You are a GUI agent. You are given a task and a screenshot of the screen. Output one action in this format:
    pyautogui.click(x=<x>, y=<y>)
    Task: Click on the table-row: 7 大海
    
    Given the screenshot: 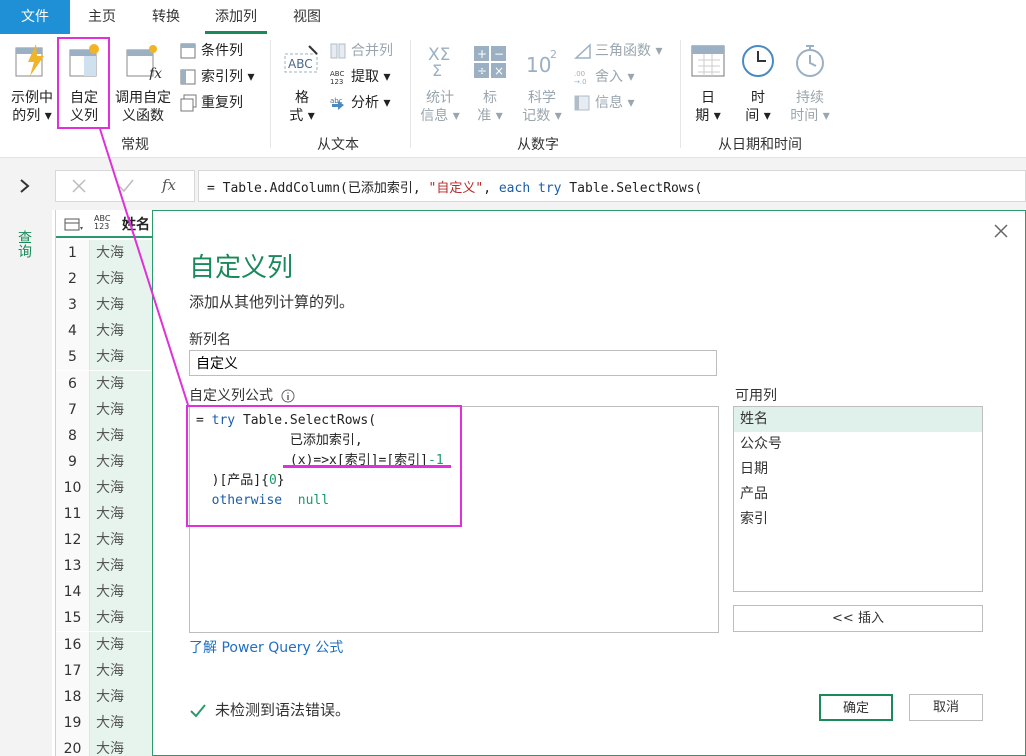 What is the action you would take?
    pyautogui.click(x=106, y=409)
    